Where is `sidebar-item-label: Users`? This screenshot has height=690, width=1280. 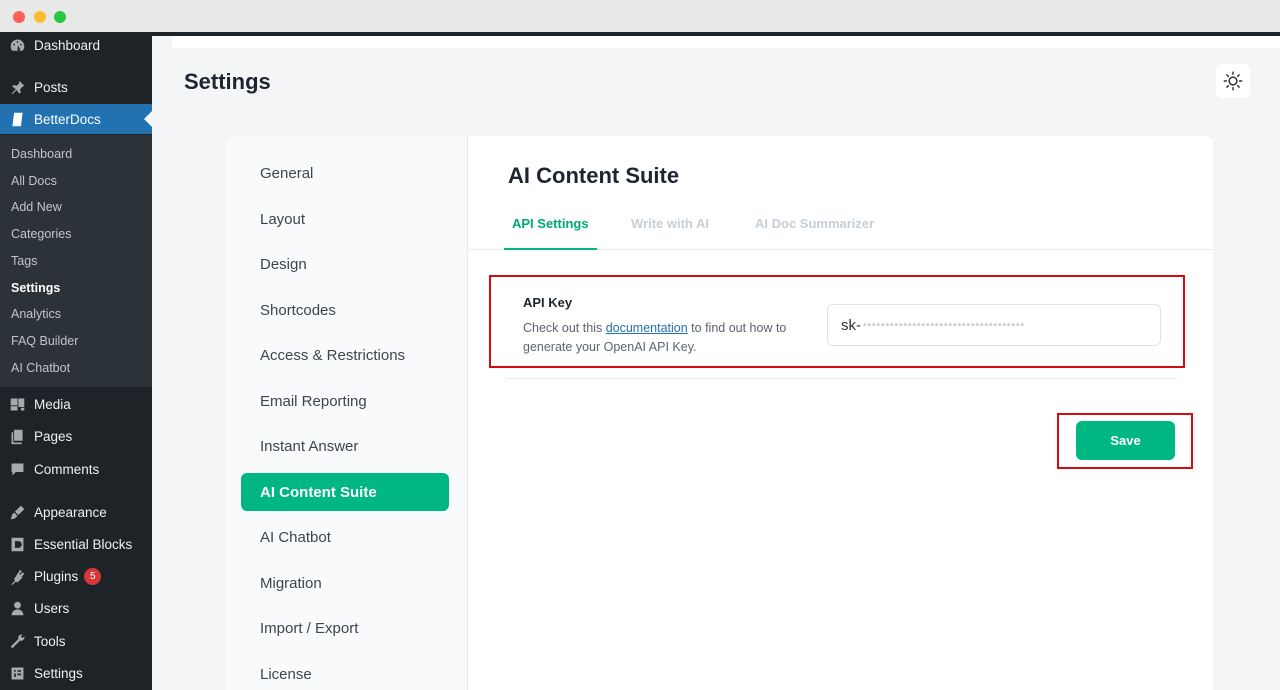 sidebar-item-label: Users is located at coordinates (52, 608).